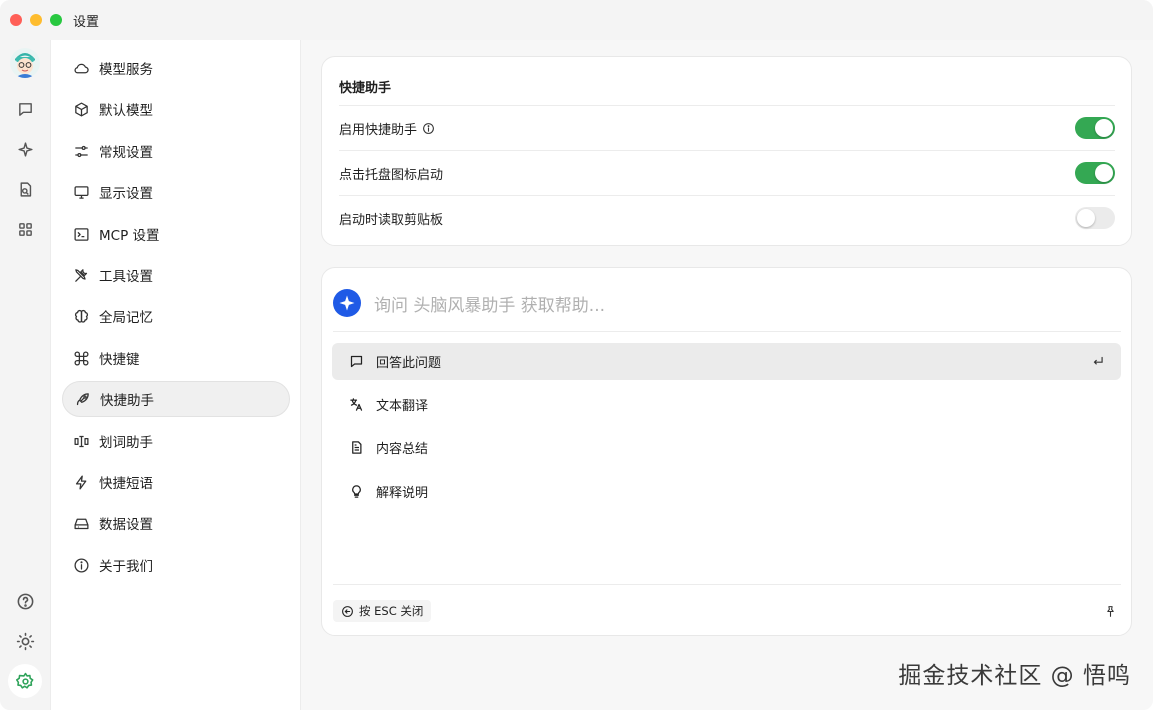  I want to click on sidebar-item-label: 全局记忆, so click(126, 318).